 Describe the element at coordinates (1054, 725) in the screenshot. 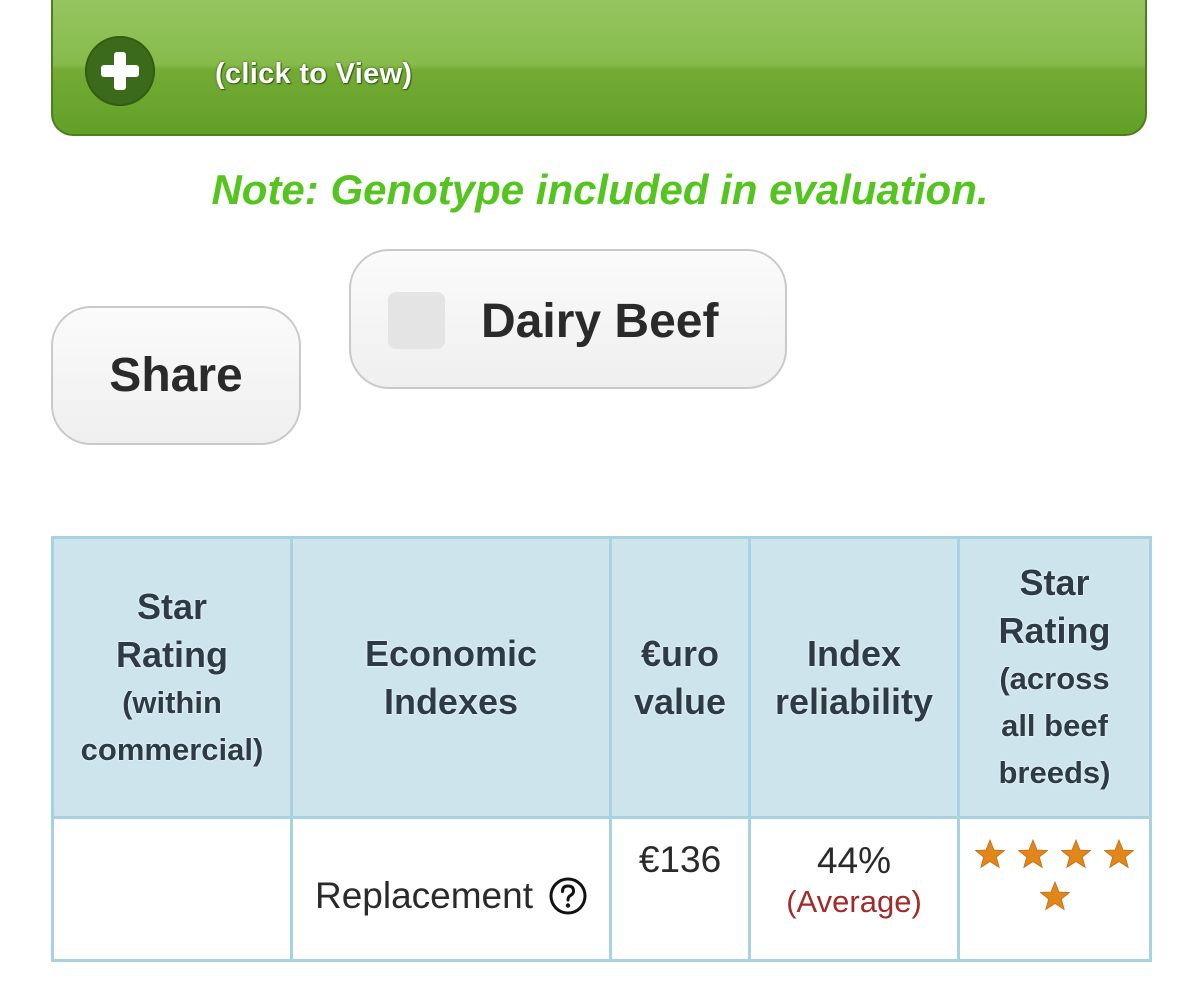

I see `header-star-rating-across-sub: (across all beef breeds)` at that location.